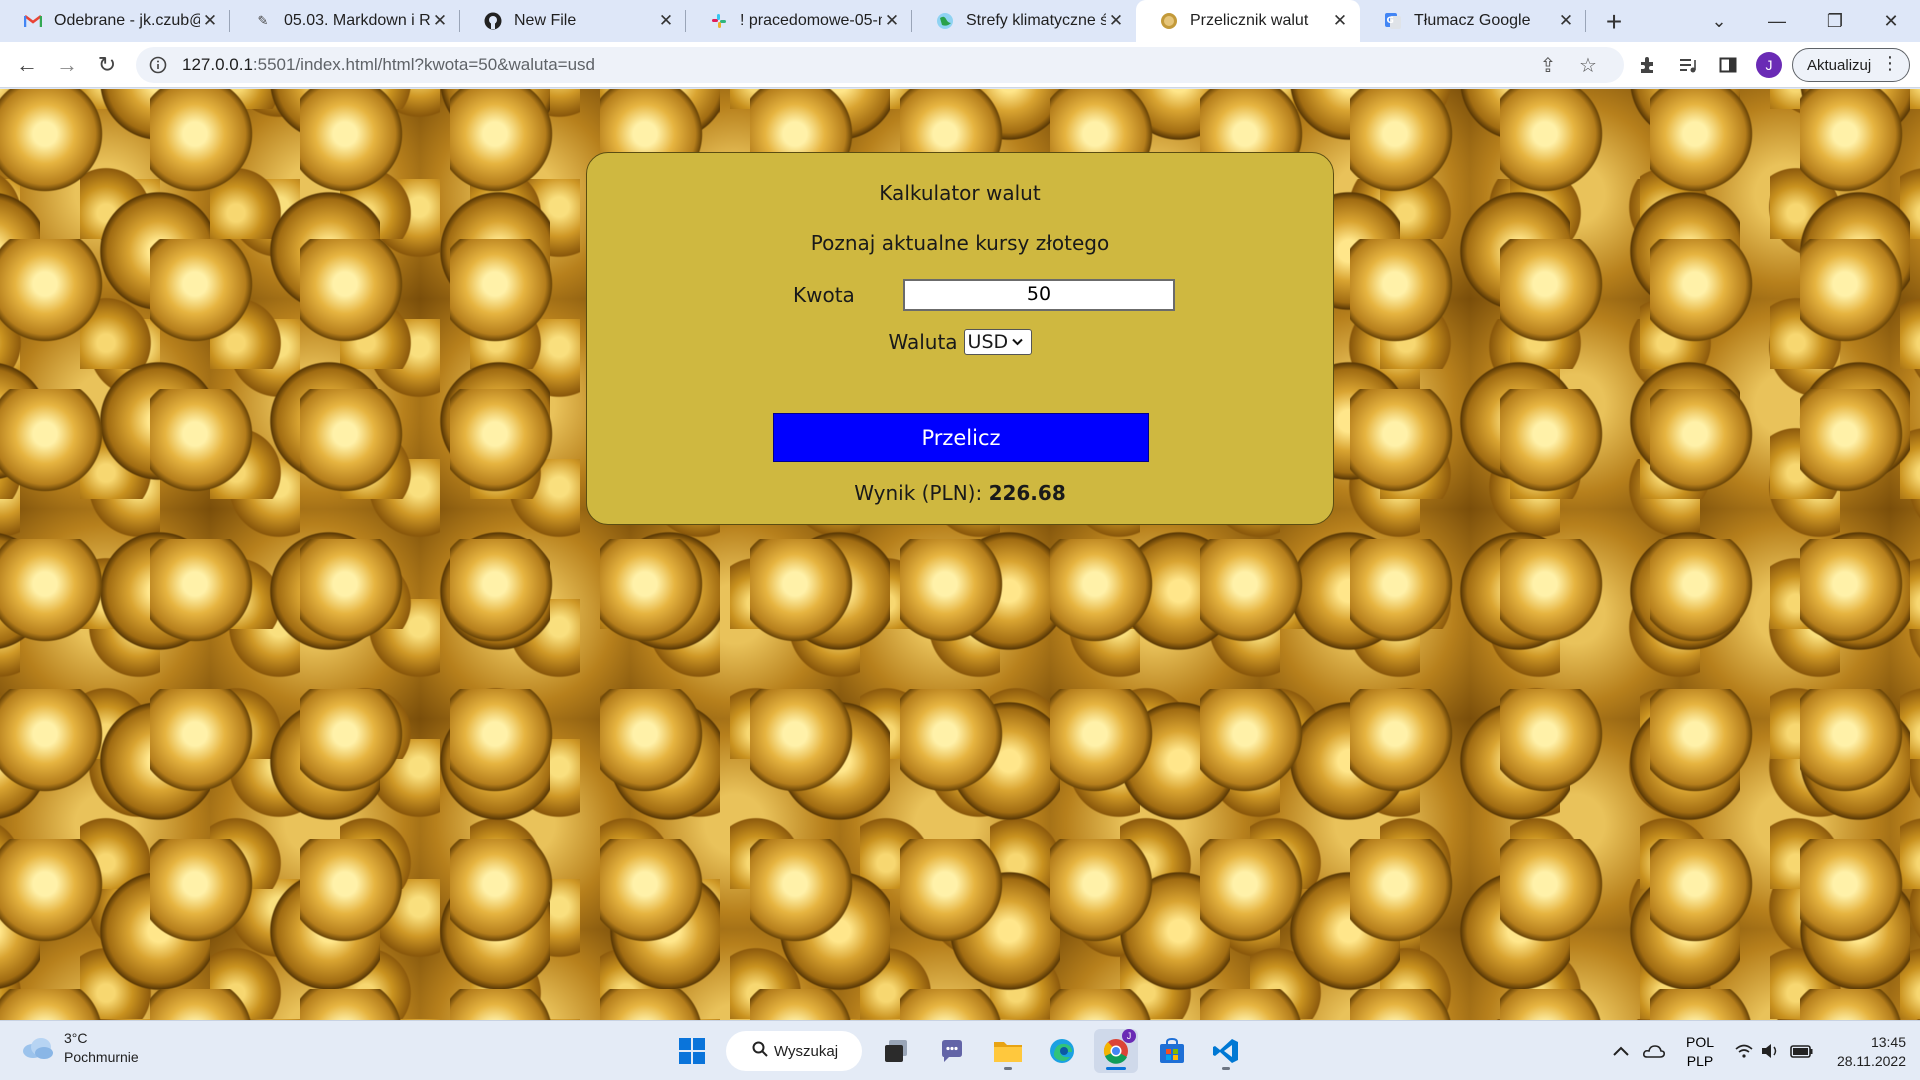  What do you see at coordinates (1802, 1050) in the screenshot?
I see `battery-icon` at bounding box center [1802, 1050].